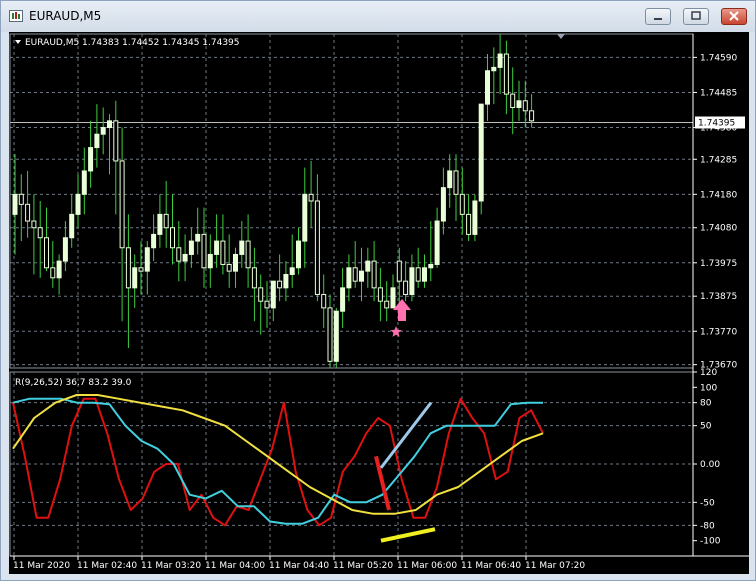 The image size is (756, 581). Describe the element at coordinates (716, 124) in the screenshot. I see `current-price-label: 1.74395` at that location.